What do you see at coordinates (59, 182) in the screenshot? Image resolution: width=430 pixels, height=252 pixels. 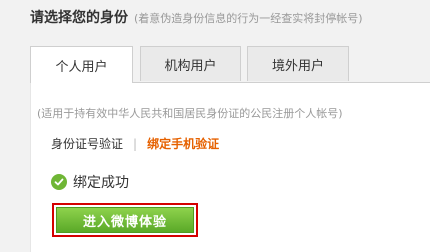 I see `check-circle-icon` at bounding box center [59, 182].